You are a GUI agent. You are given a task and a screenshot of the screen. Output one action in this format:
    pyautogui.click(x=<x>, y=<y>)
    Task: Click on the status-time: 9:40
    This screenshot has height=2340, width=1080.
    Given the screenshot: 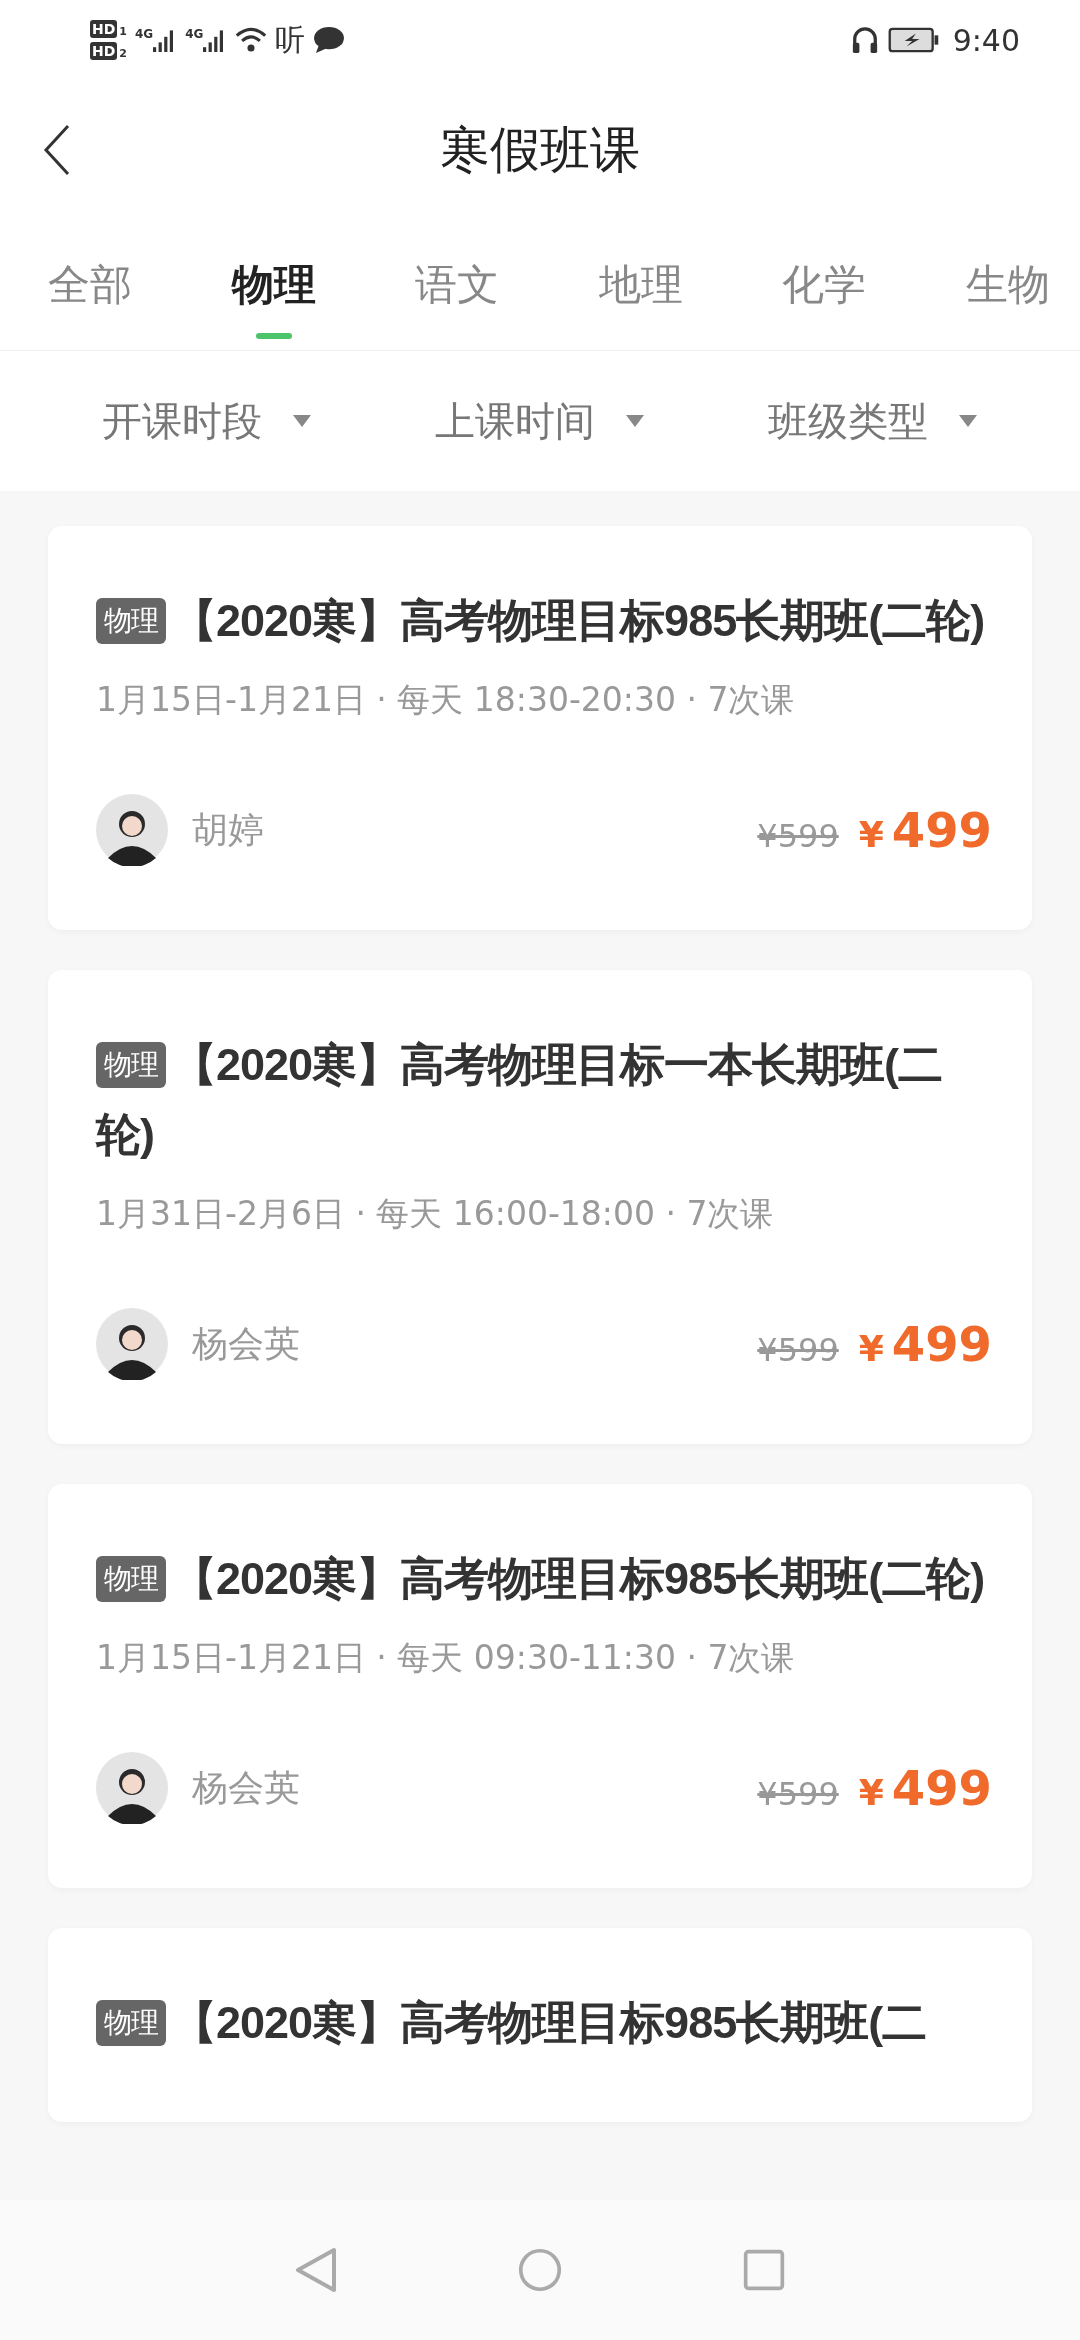 What is the action you would take?
    pyautogui.click(x=986, y=40)
    